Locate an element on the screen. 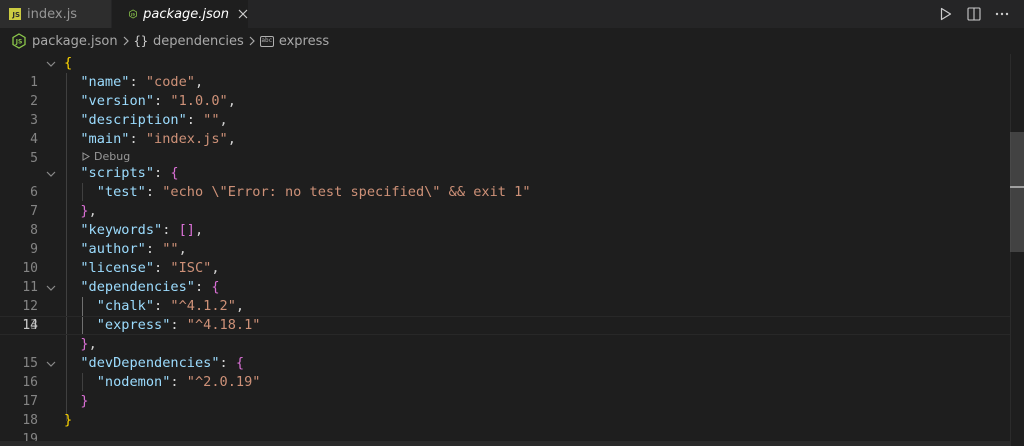  code-line: 19 } is located at coordinates (505, 428).